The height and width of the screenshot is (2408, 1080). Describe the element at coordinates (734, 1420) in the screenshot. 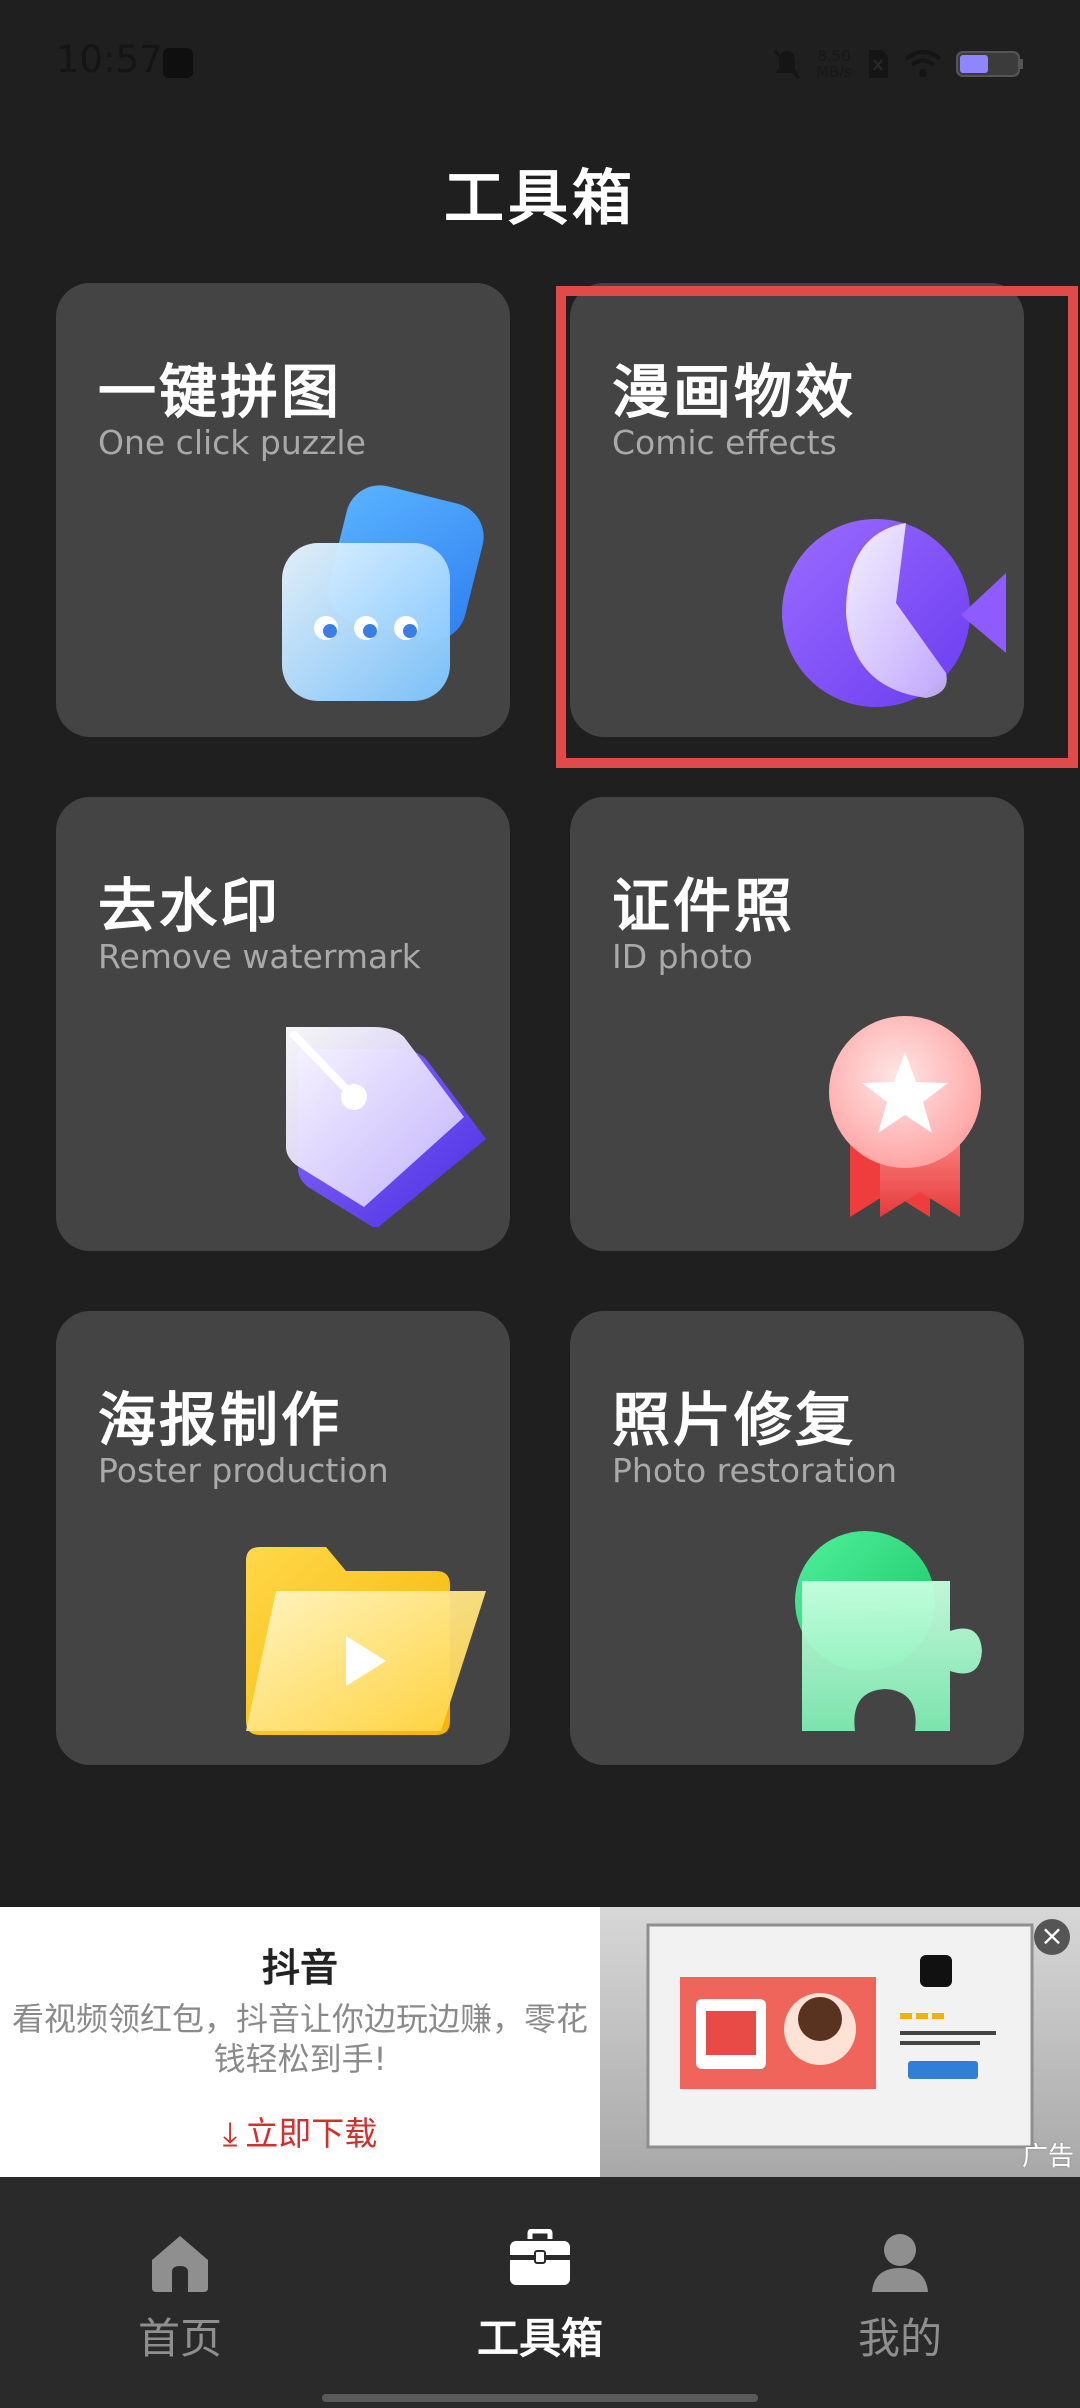

I see `tool-card-title: 照片修复` at that location.